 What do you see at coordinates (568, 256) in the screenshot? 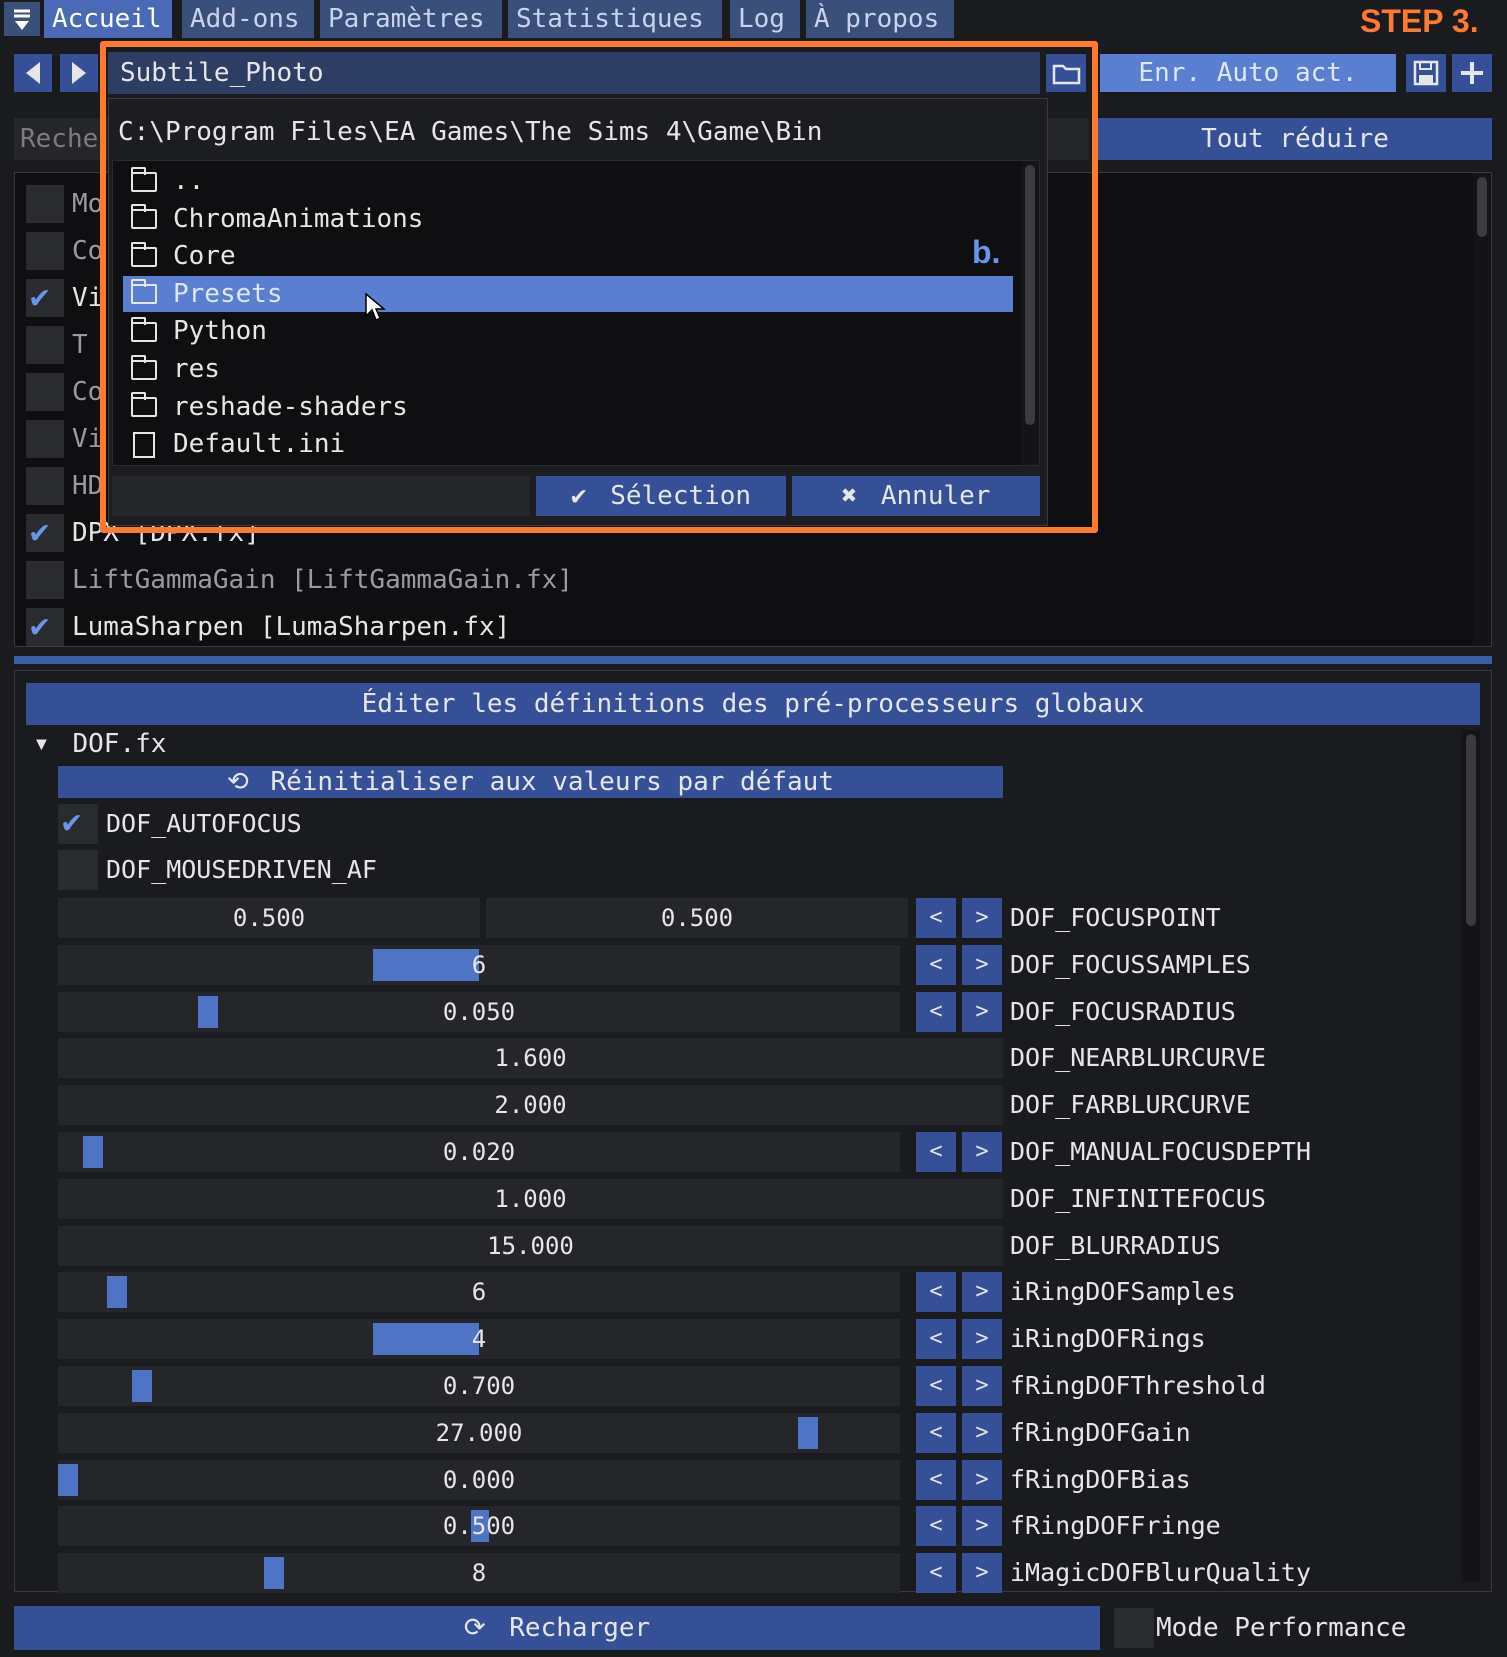
I see `folder-item: Core` at bounding box center [568, 256].